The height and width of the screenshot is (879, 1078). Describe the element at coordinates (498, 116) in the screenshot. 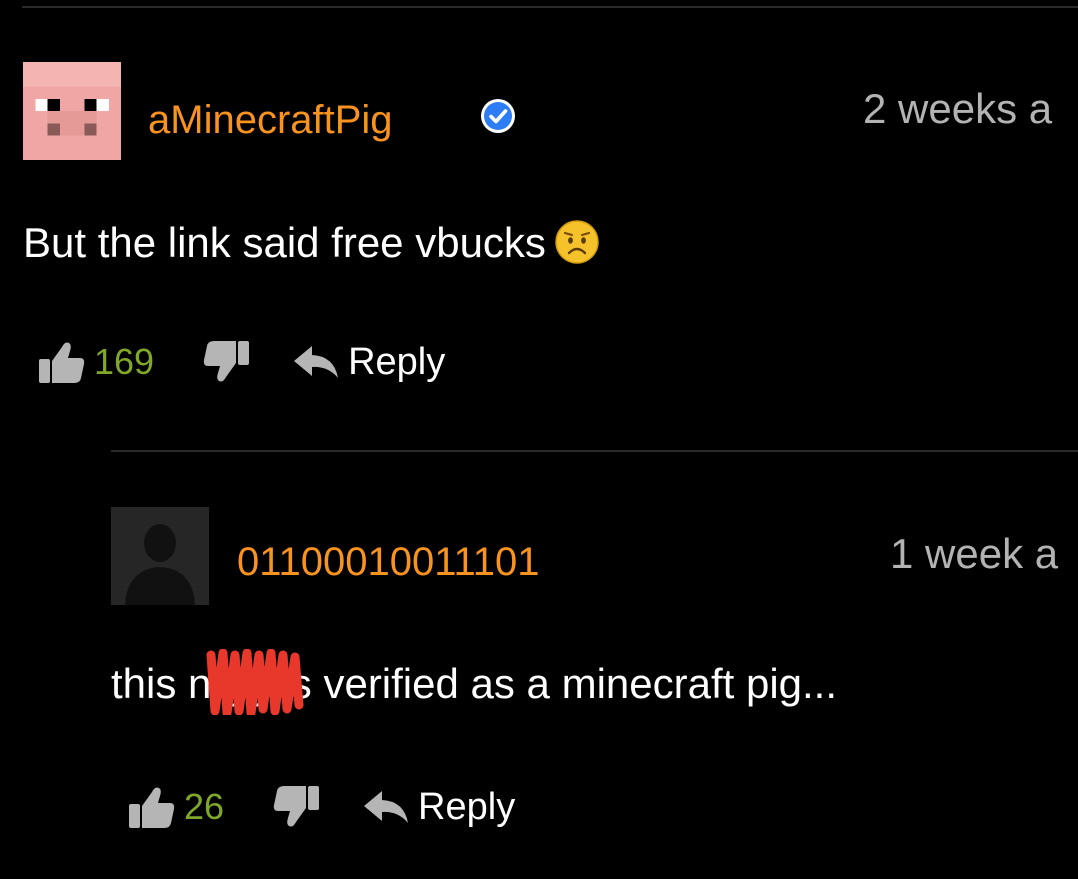

I see `verified-badge-icon` at that location.